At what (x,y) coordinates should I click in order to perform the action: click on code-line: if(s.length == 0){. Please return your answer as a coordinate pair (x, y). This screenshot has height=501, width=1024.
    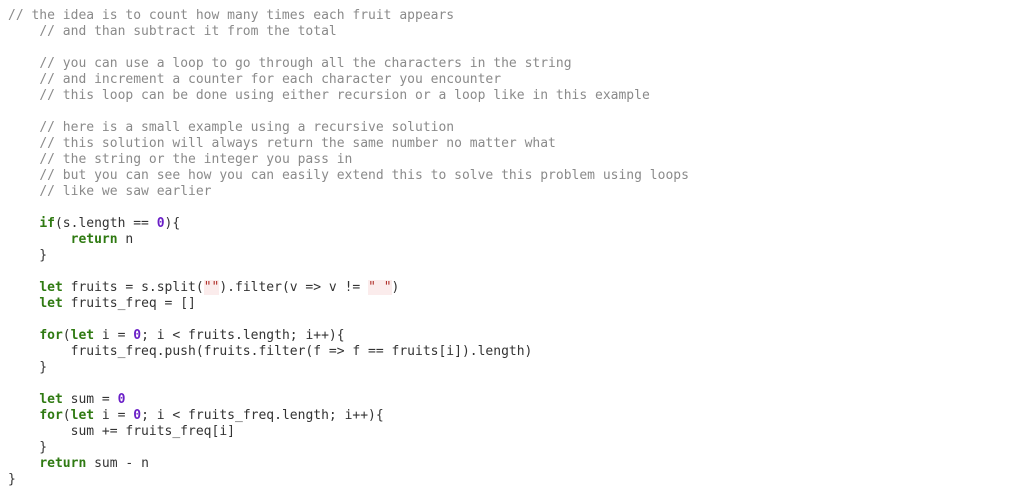
    Looking at the image, I should click on (348, 224).